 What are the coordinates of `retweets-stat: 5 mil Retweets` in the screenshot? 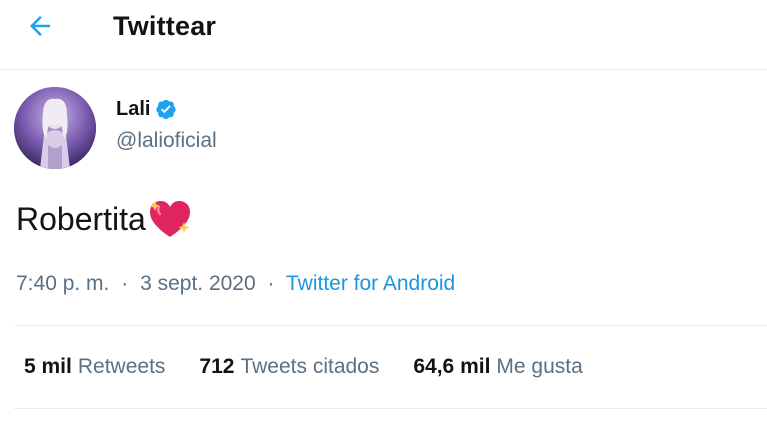 It's located at (94, 367).